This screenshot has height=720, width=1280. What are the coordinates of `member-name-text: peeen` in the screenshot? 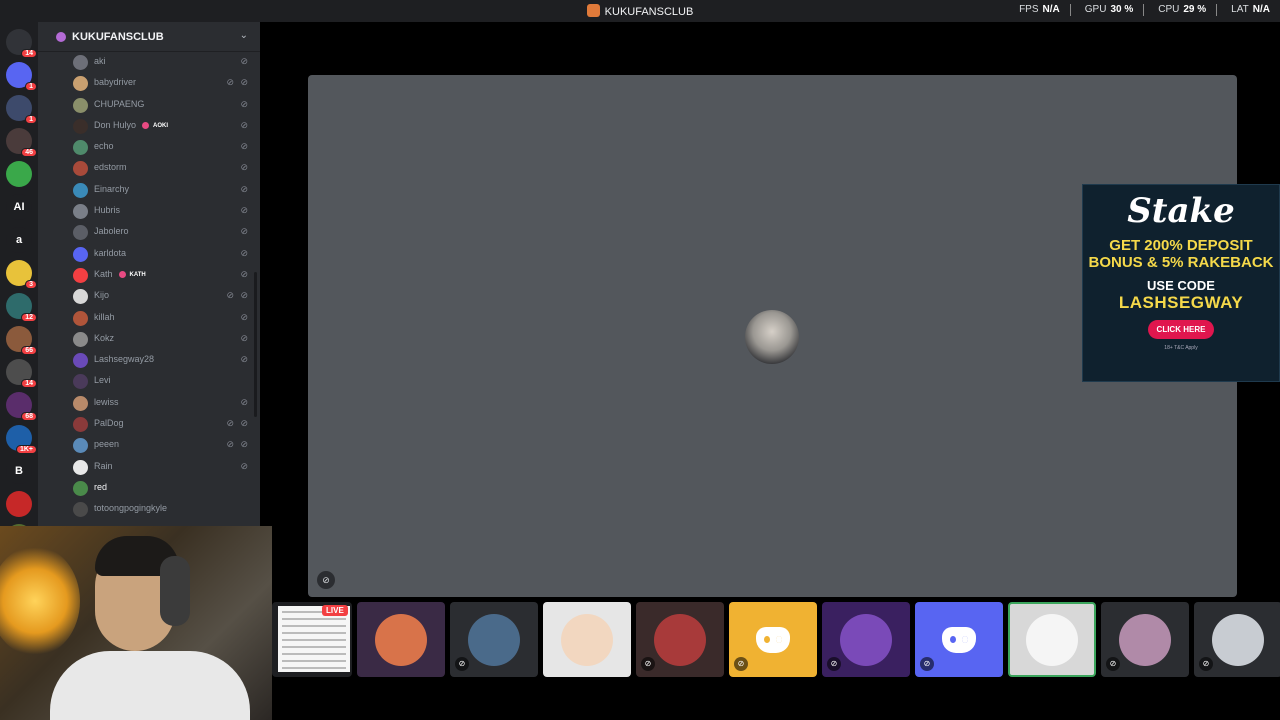 It's located at (107, 444).